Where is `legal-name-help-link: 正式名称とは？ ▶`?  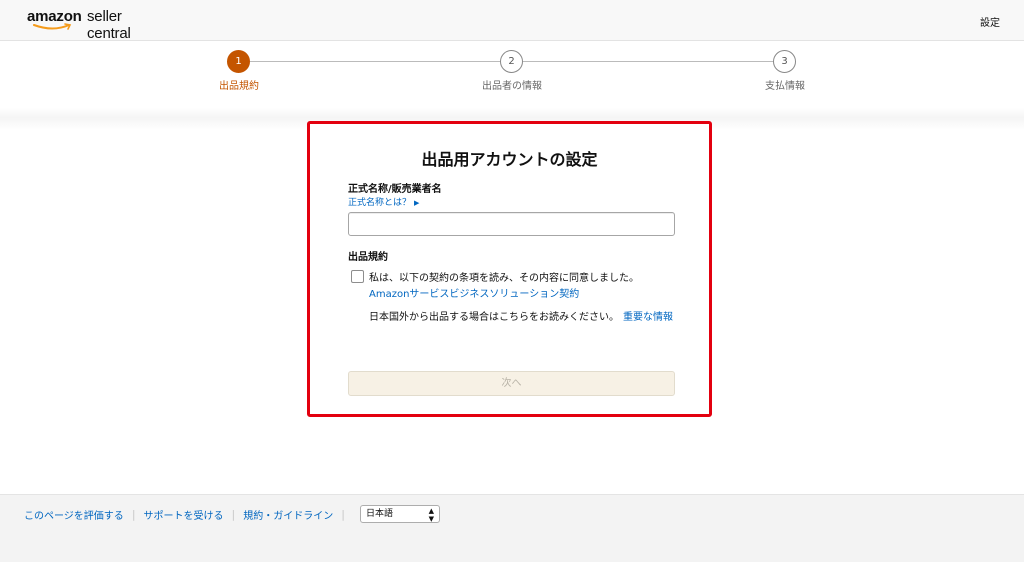
legal-name-help-link: 正式名称とは？ ▶ is located at coordinates (383, 201).